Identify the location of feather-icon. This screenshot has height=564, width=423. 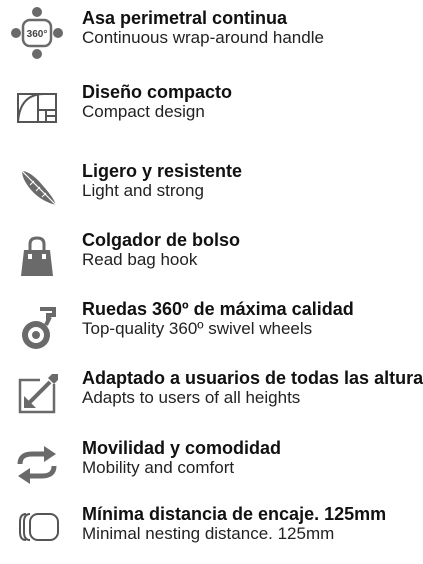
(37, 188).